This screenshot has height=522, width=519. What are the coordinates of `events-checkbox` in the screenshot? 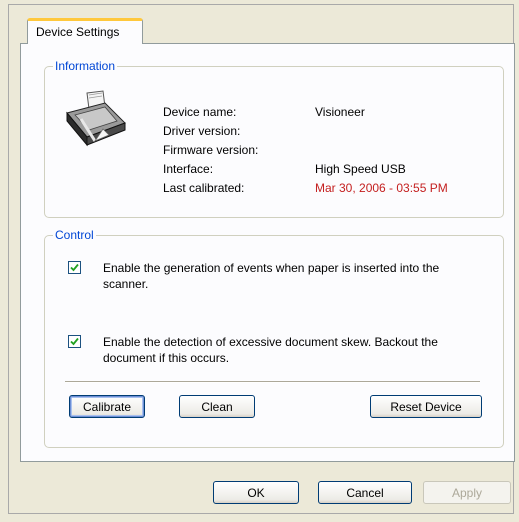 It's located at (74, 267).